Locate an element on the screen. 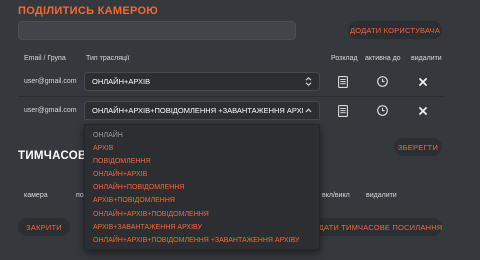 The image size is (480, 260). chevron-up-icon is located at coordinates (308, 111).